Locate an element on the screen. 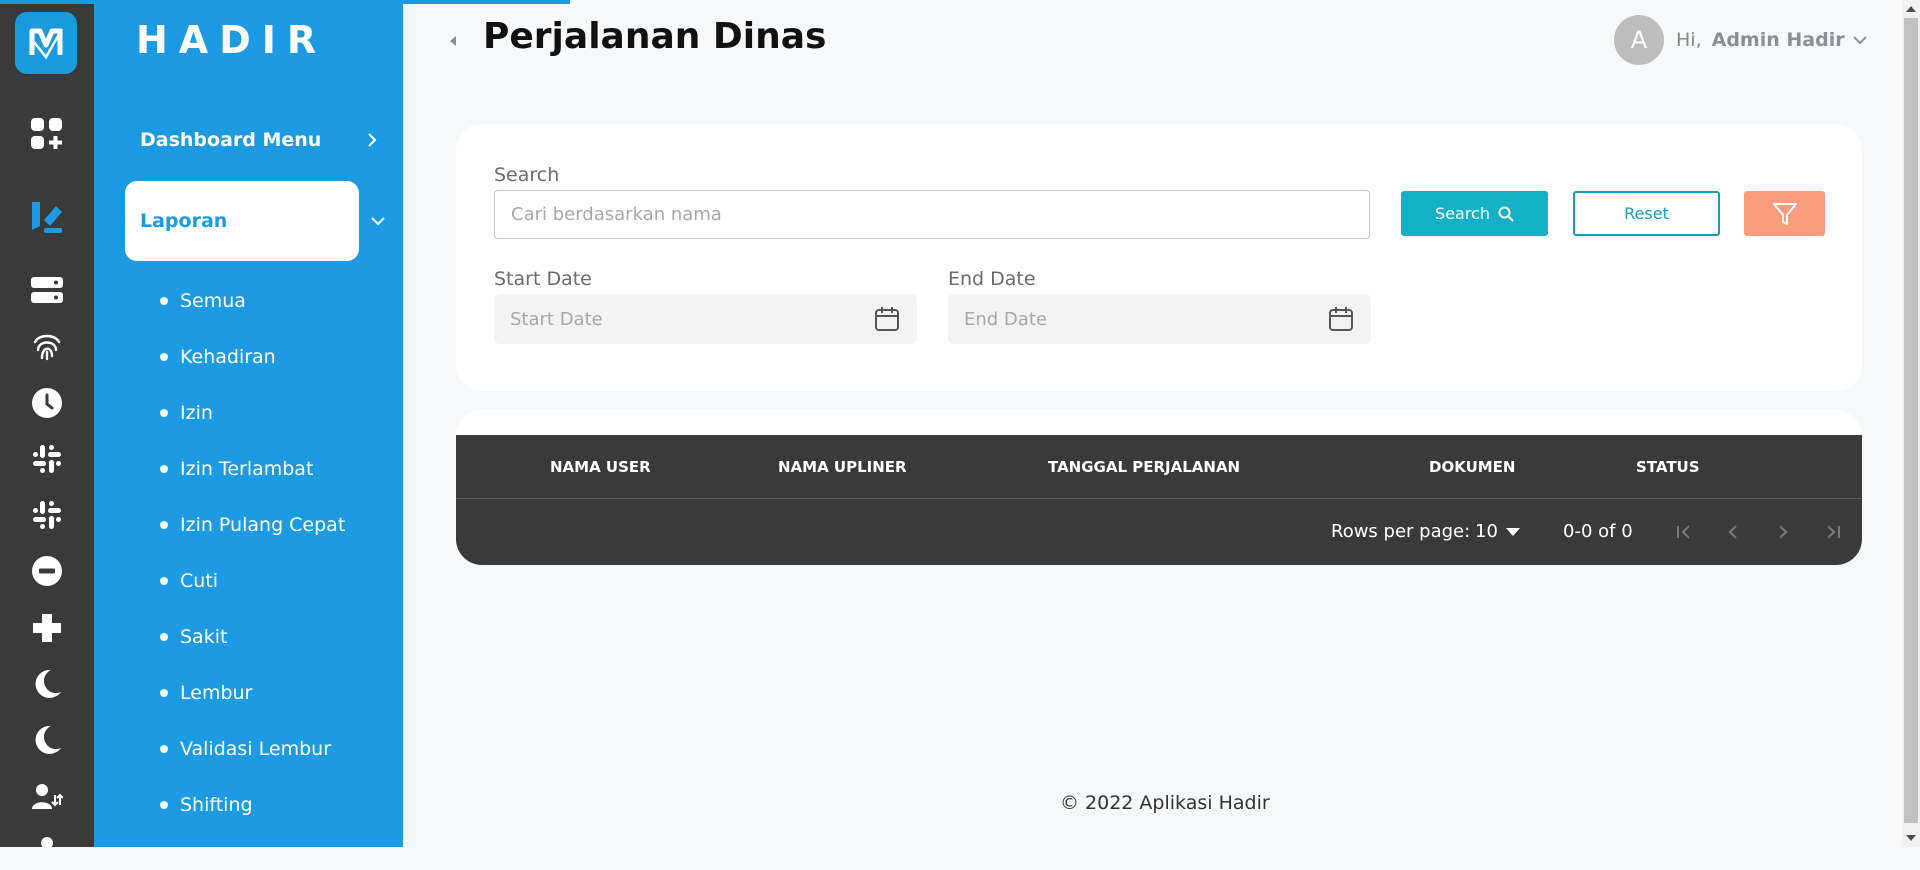 The height and width of the screenshot is (870, 1920). scroll-down-icon is located at coordinates (1911, 838).